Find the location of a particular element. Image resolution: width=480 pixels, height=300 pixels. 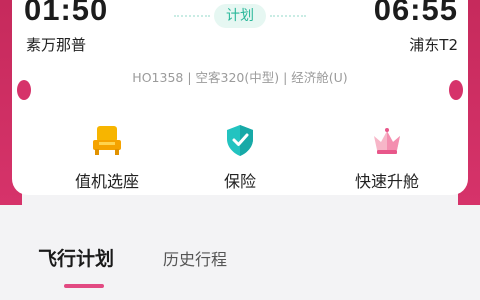

insurance-label: 保险 is located at coordinates (239, 181).